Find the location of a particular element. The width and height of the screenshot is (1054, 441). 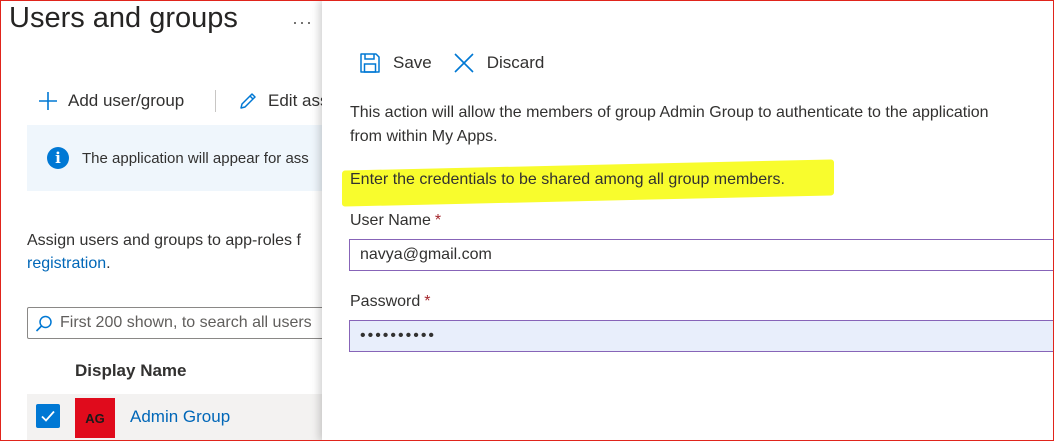

save-icon is located at coordinates (370, 63).